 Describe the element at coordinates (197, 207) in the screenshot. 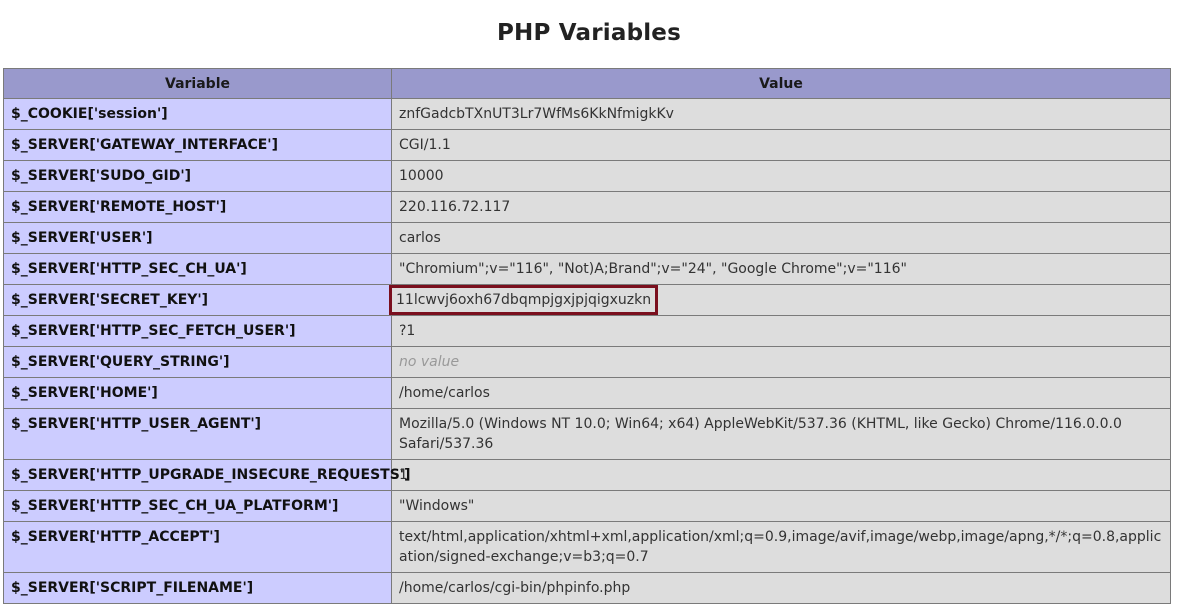

I see `variable-name-cell: $_SERVER['REMOTE_HOST']` at that location.